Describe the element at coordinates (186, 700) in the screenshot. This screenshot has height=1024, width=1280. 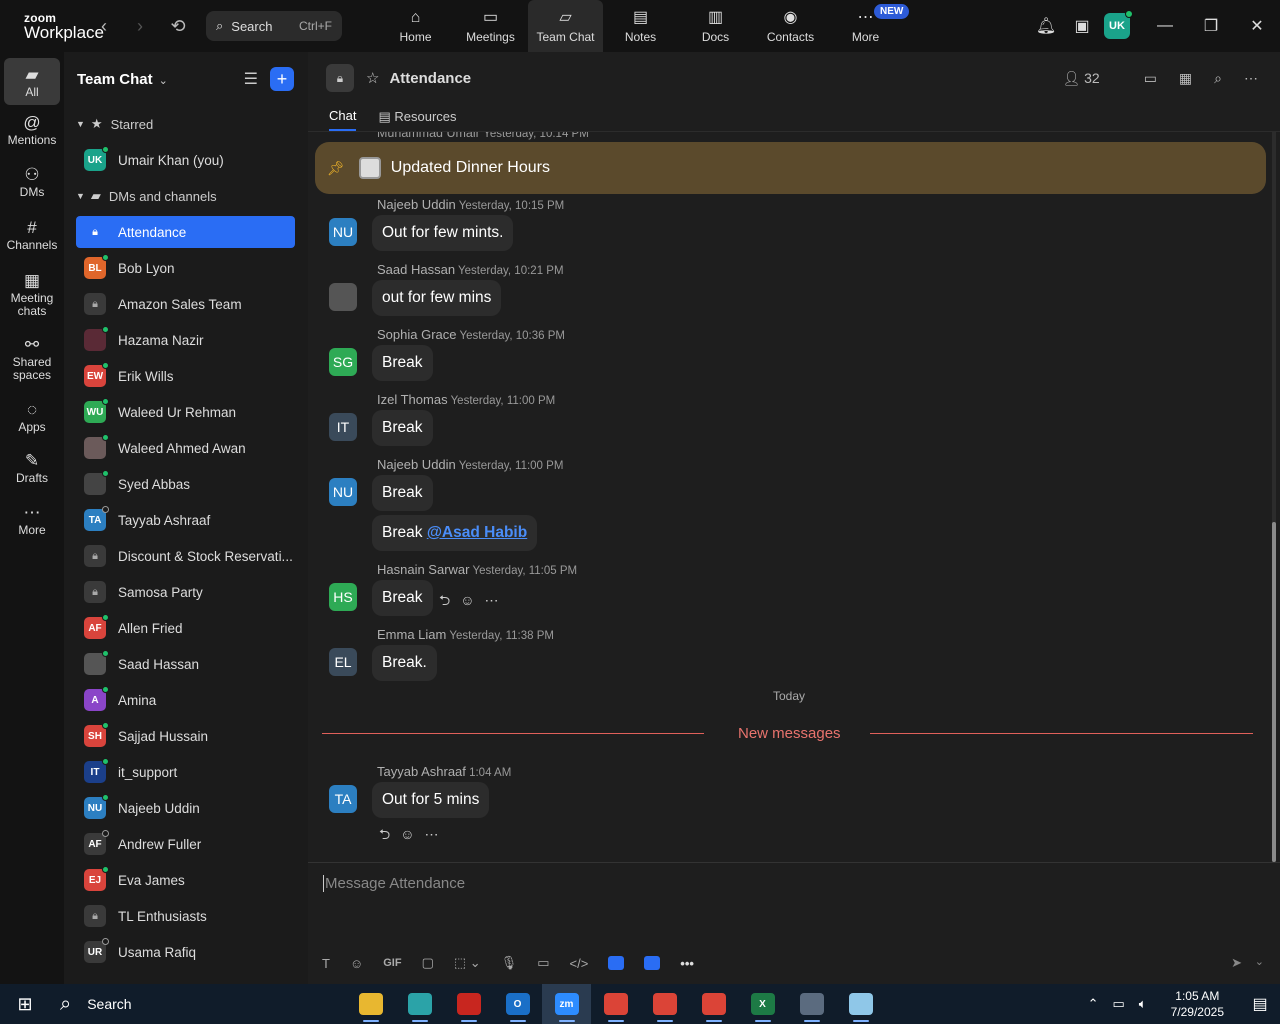
I see `sidebar-item: A Amina` at that location.